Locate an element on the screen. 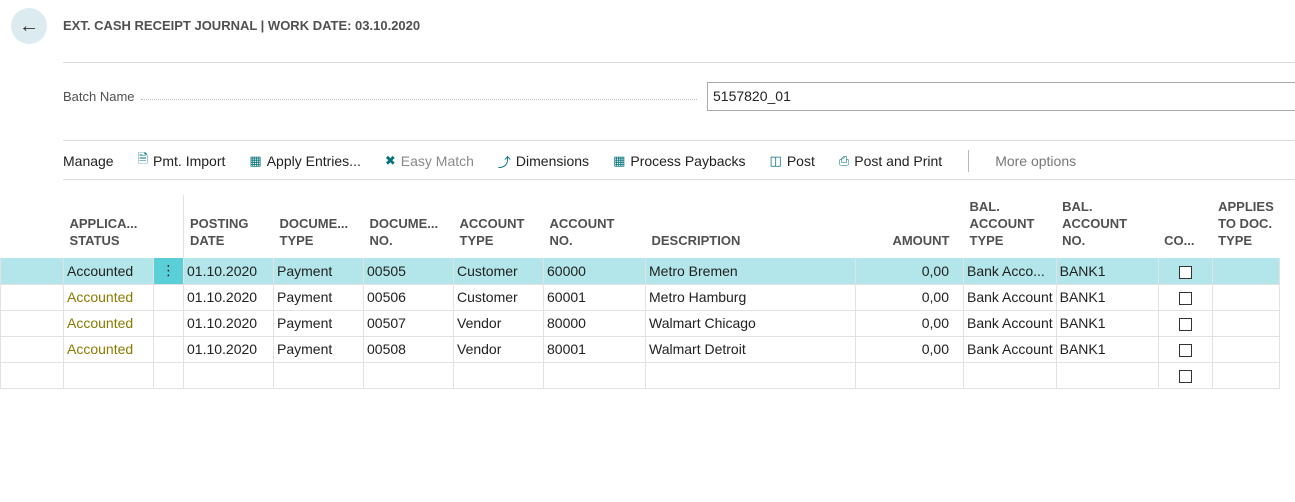 This screenshot has width=1295, height=502. row-menu-button: ⋮ is located at coordinates (168, 271).